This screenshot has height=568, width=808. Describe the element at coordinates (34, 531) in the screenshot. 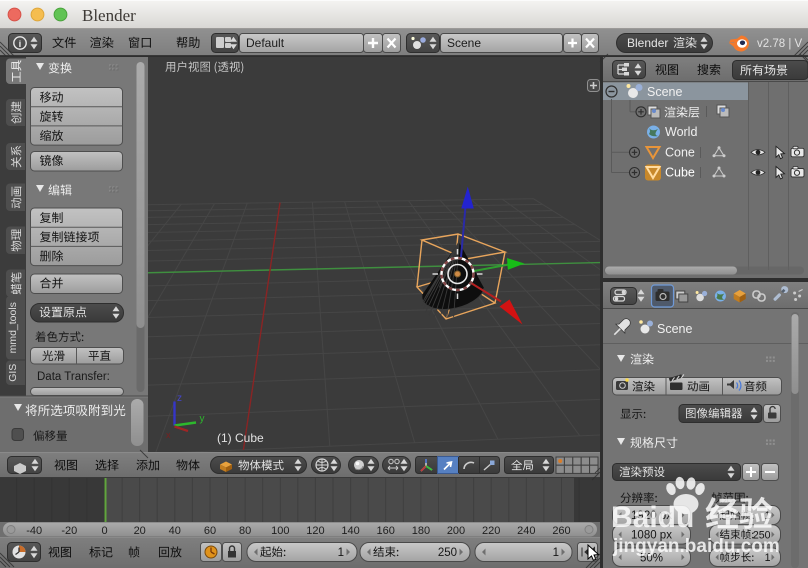

I see `svg-text: -40` at that location.